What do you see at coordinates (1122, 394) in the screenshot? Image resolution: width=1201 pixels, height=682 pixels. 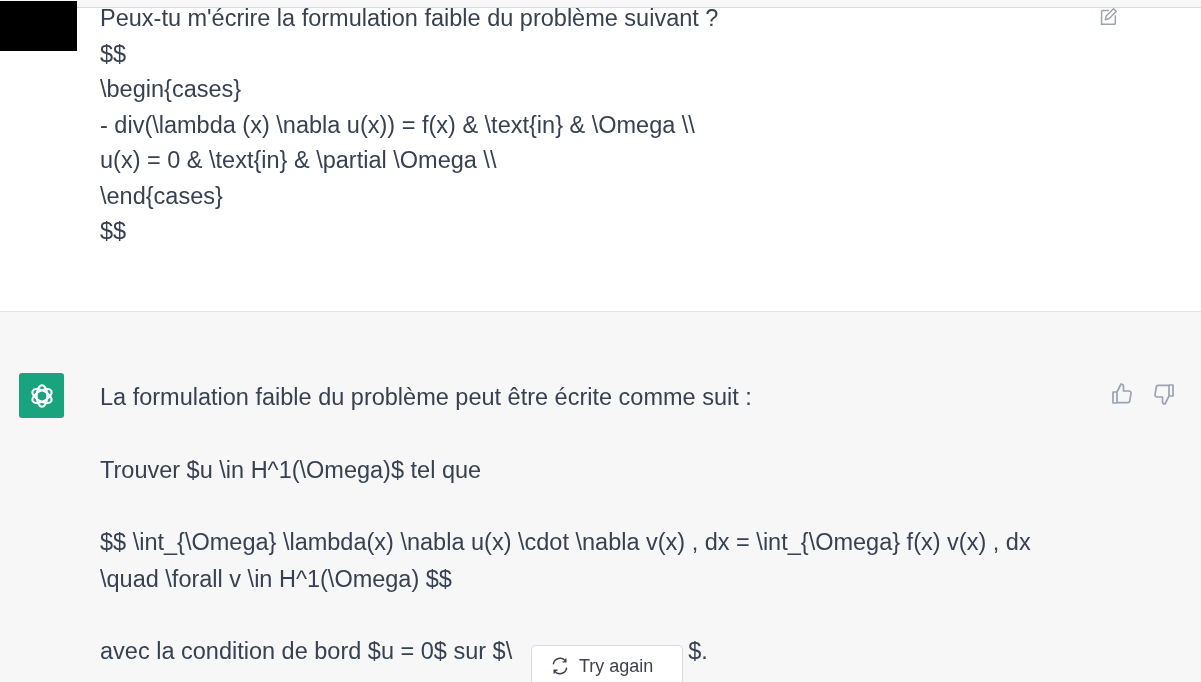 I see `thumbs-up-icon` at bounding box center [1122, 394].